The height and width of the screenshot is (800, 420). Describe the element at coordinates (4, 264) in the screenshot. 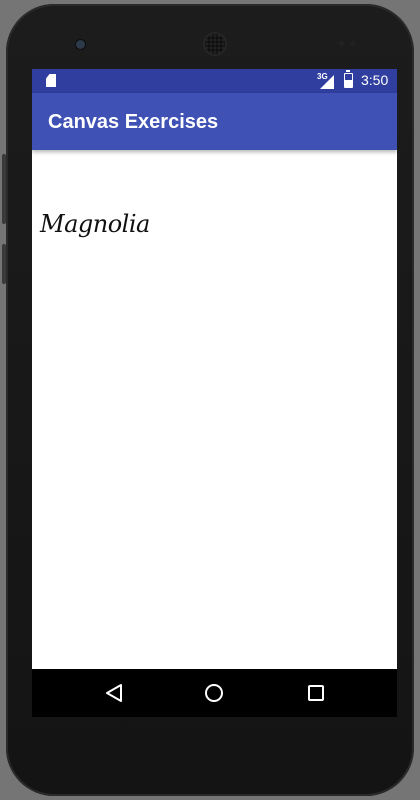

I see `volume-button` at that location.